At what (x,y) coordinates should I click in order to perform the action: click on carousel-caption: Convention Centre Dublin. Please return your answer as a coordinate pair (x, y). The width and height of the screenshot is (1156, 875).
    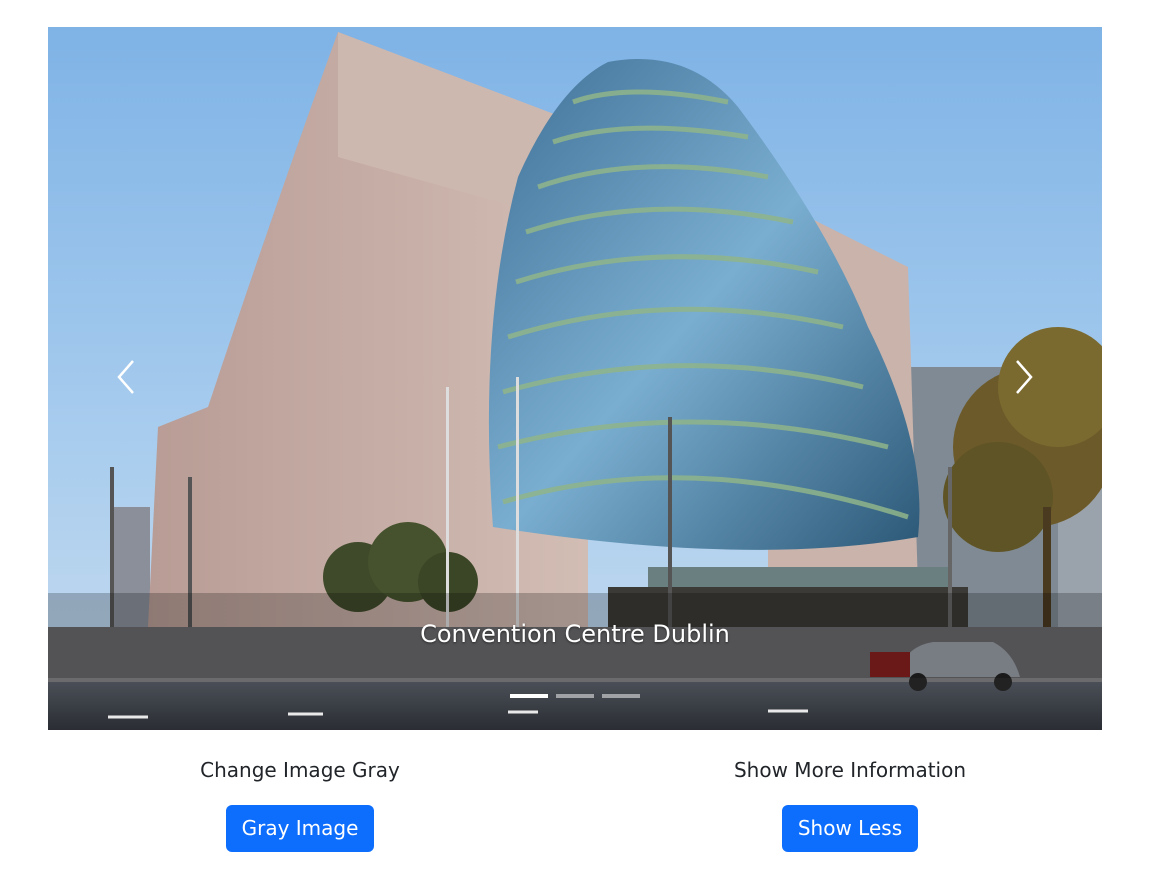
    Looking at the image, I should click on (575, 634).